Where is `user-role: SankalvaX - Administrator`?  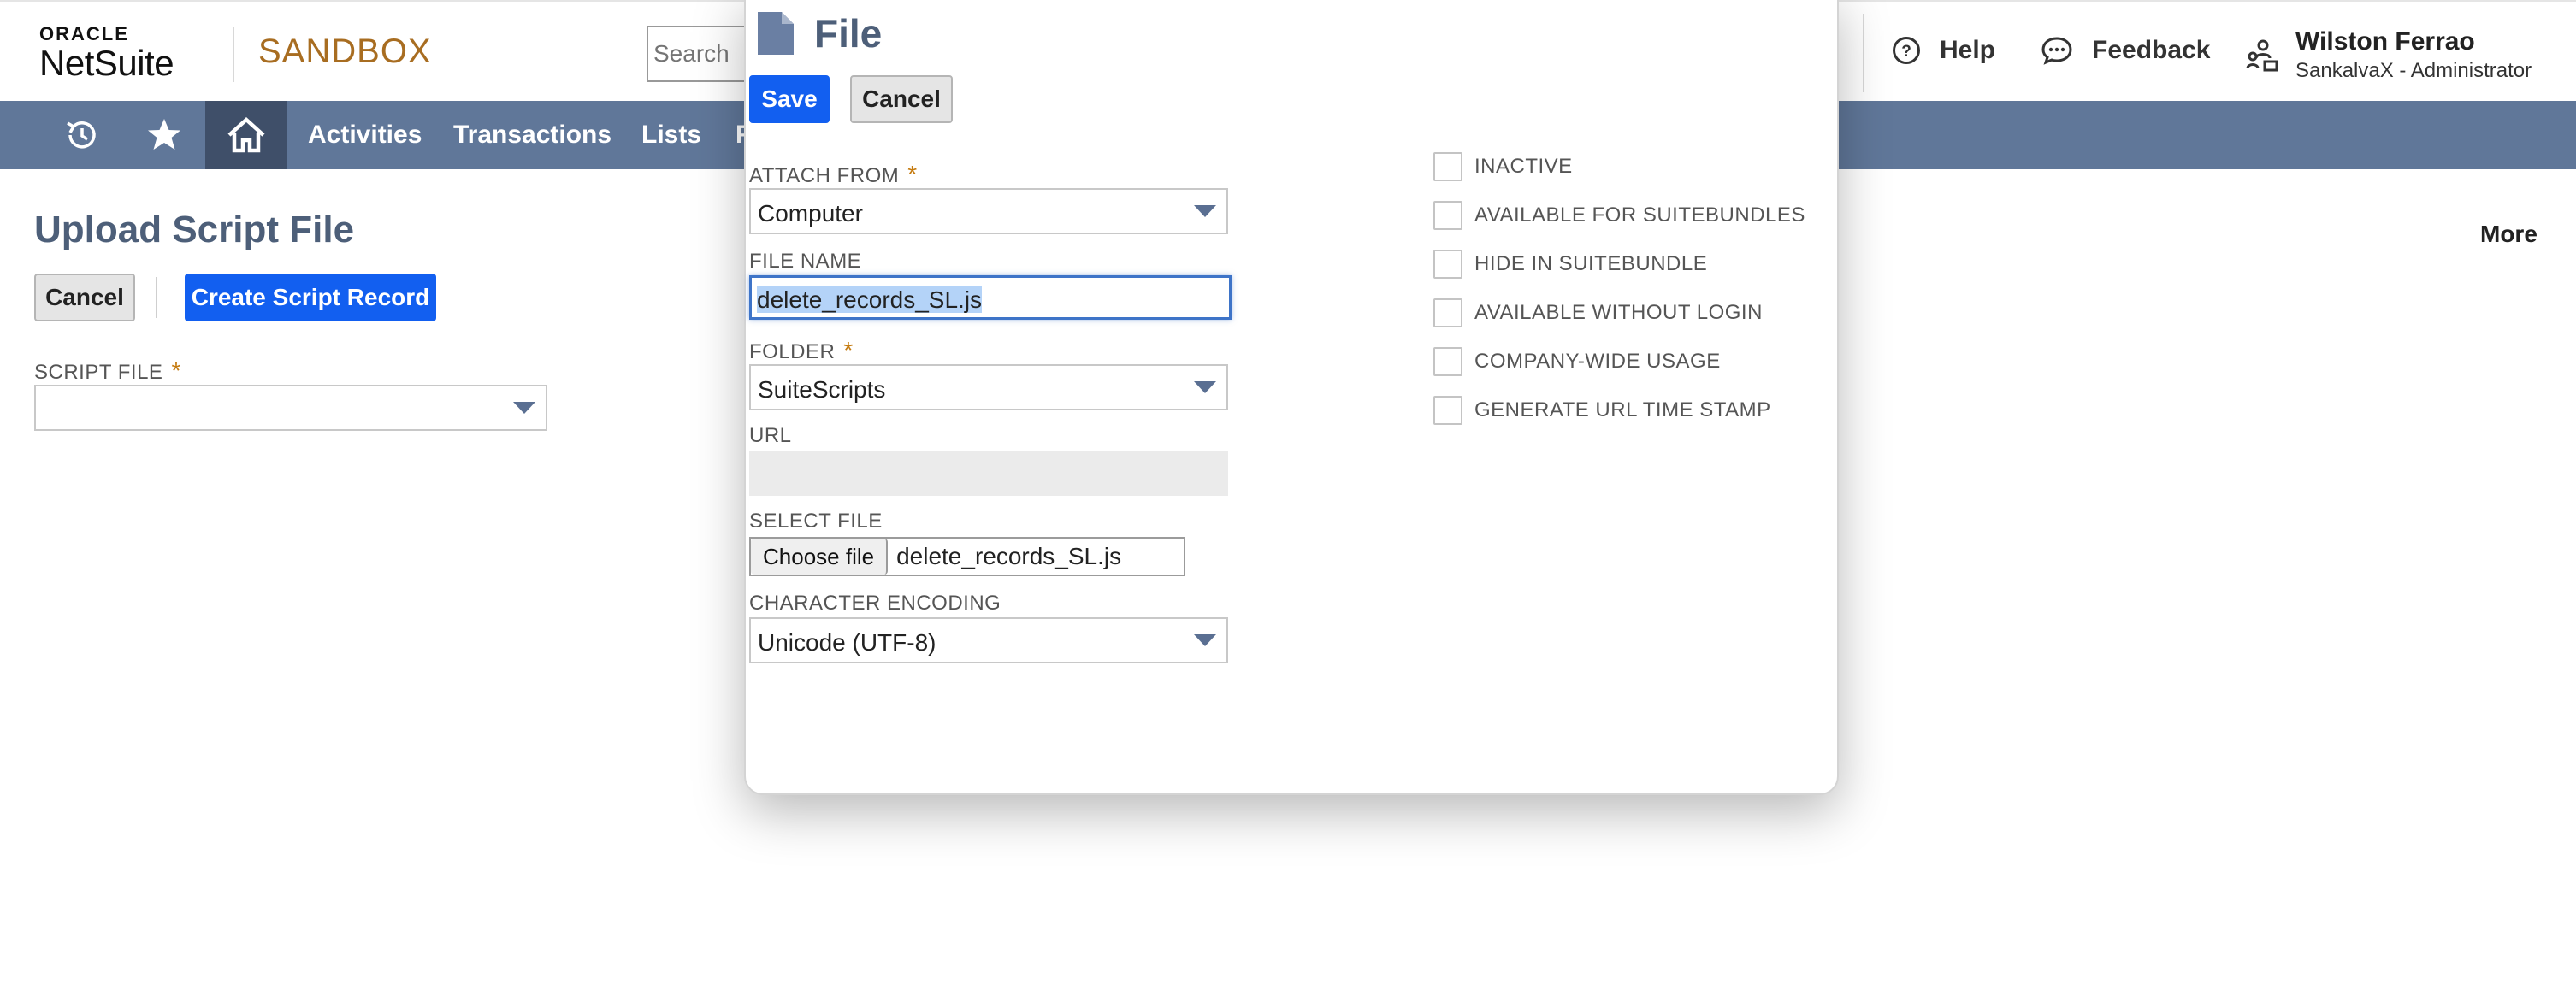 user-role: SankalvaX - Administrator is located at coordinates (2413, 71).